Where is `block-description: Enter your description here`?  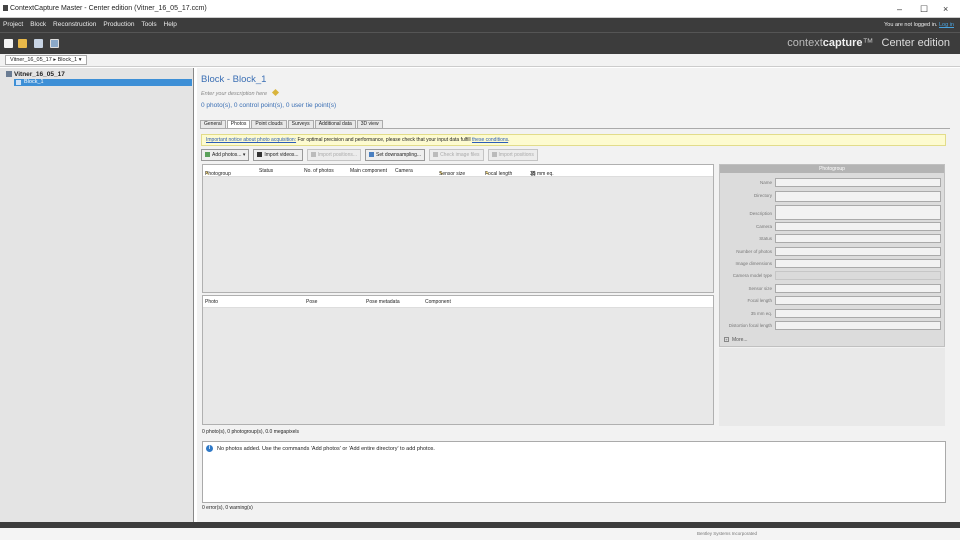 block-description: Enter your description here is located at coordinates (240, 92).